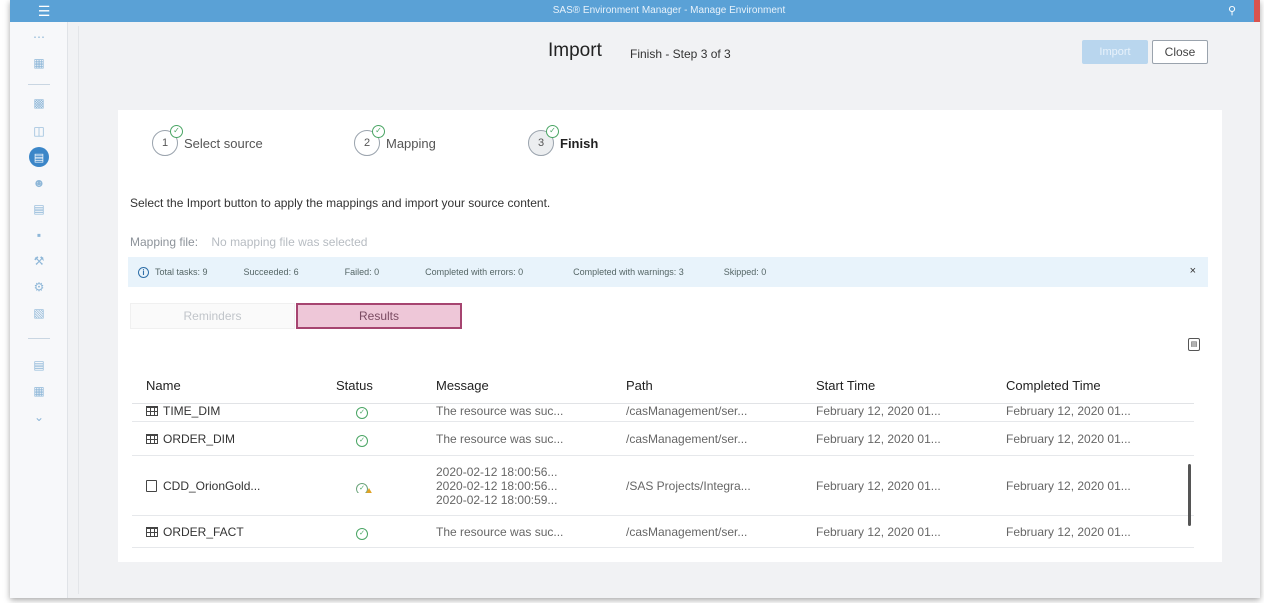 Image resolution: width=1264 pixels, height=603 pixels. Describe the element at coordinates (39, 313) in the screenshot. I see `rules-icon: ▧` at that location.